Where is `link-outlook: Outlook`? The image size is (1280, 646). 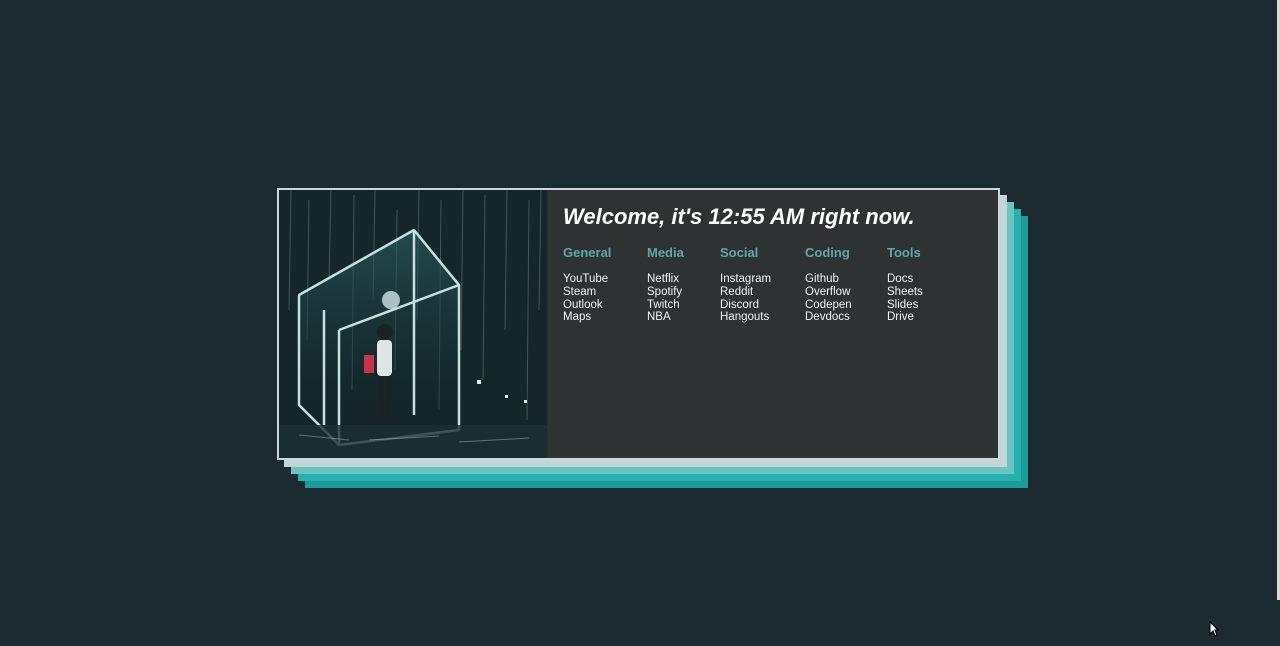
link-outlook: Outlook is located at coordinates (605, 305).